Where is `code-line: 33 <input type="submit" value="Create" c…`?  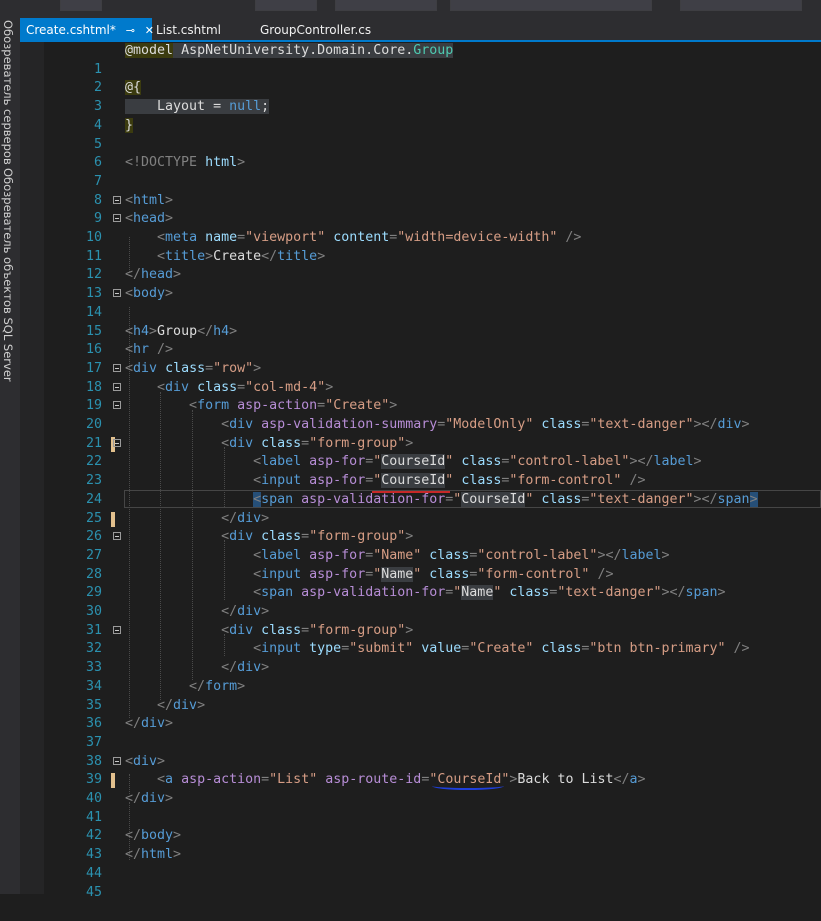 code-line: 33 <input type="submit" value="Create" c… is located at coordinates (432, 657).